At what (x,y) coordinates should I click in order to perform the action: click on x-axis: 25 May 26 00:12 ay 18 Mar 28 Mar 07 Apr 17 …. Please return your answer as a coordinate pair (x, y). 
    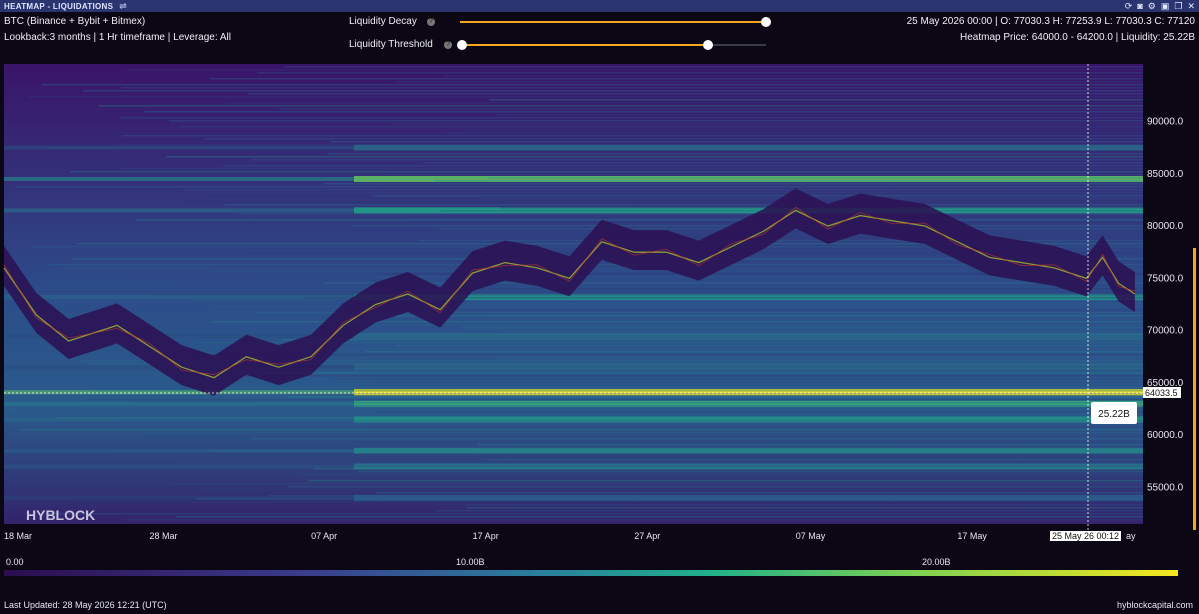
    Looking at the image, I should click on (599, 537).